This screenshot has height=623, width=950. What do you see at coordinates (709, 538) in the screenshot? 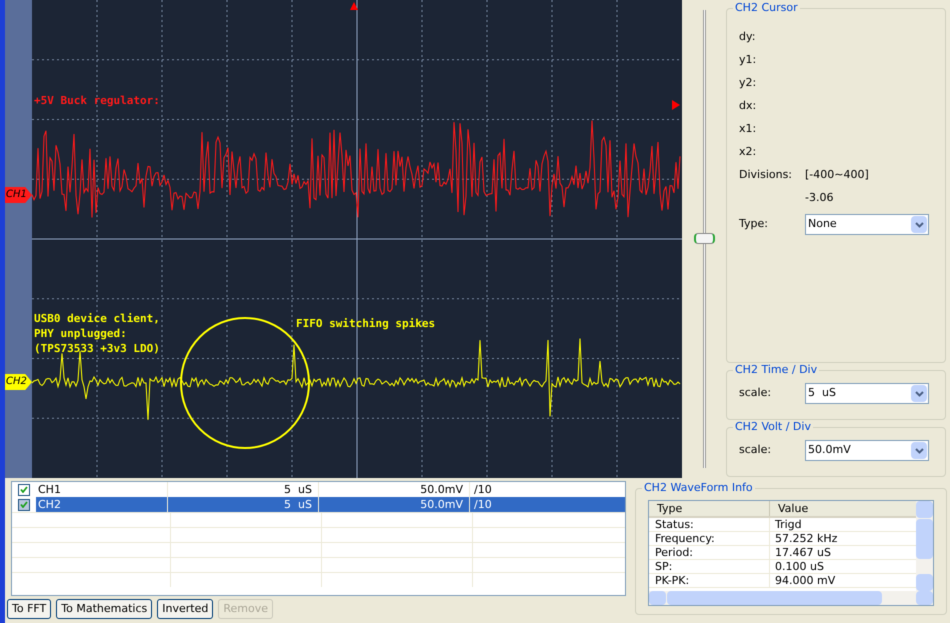
I see `info-type-cell: Frequency:` at bounding box center [709, 538].